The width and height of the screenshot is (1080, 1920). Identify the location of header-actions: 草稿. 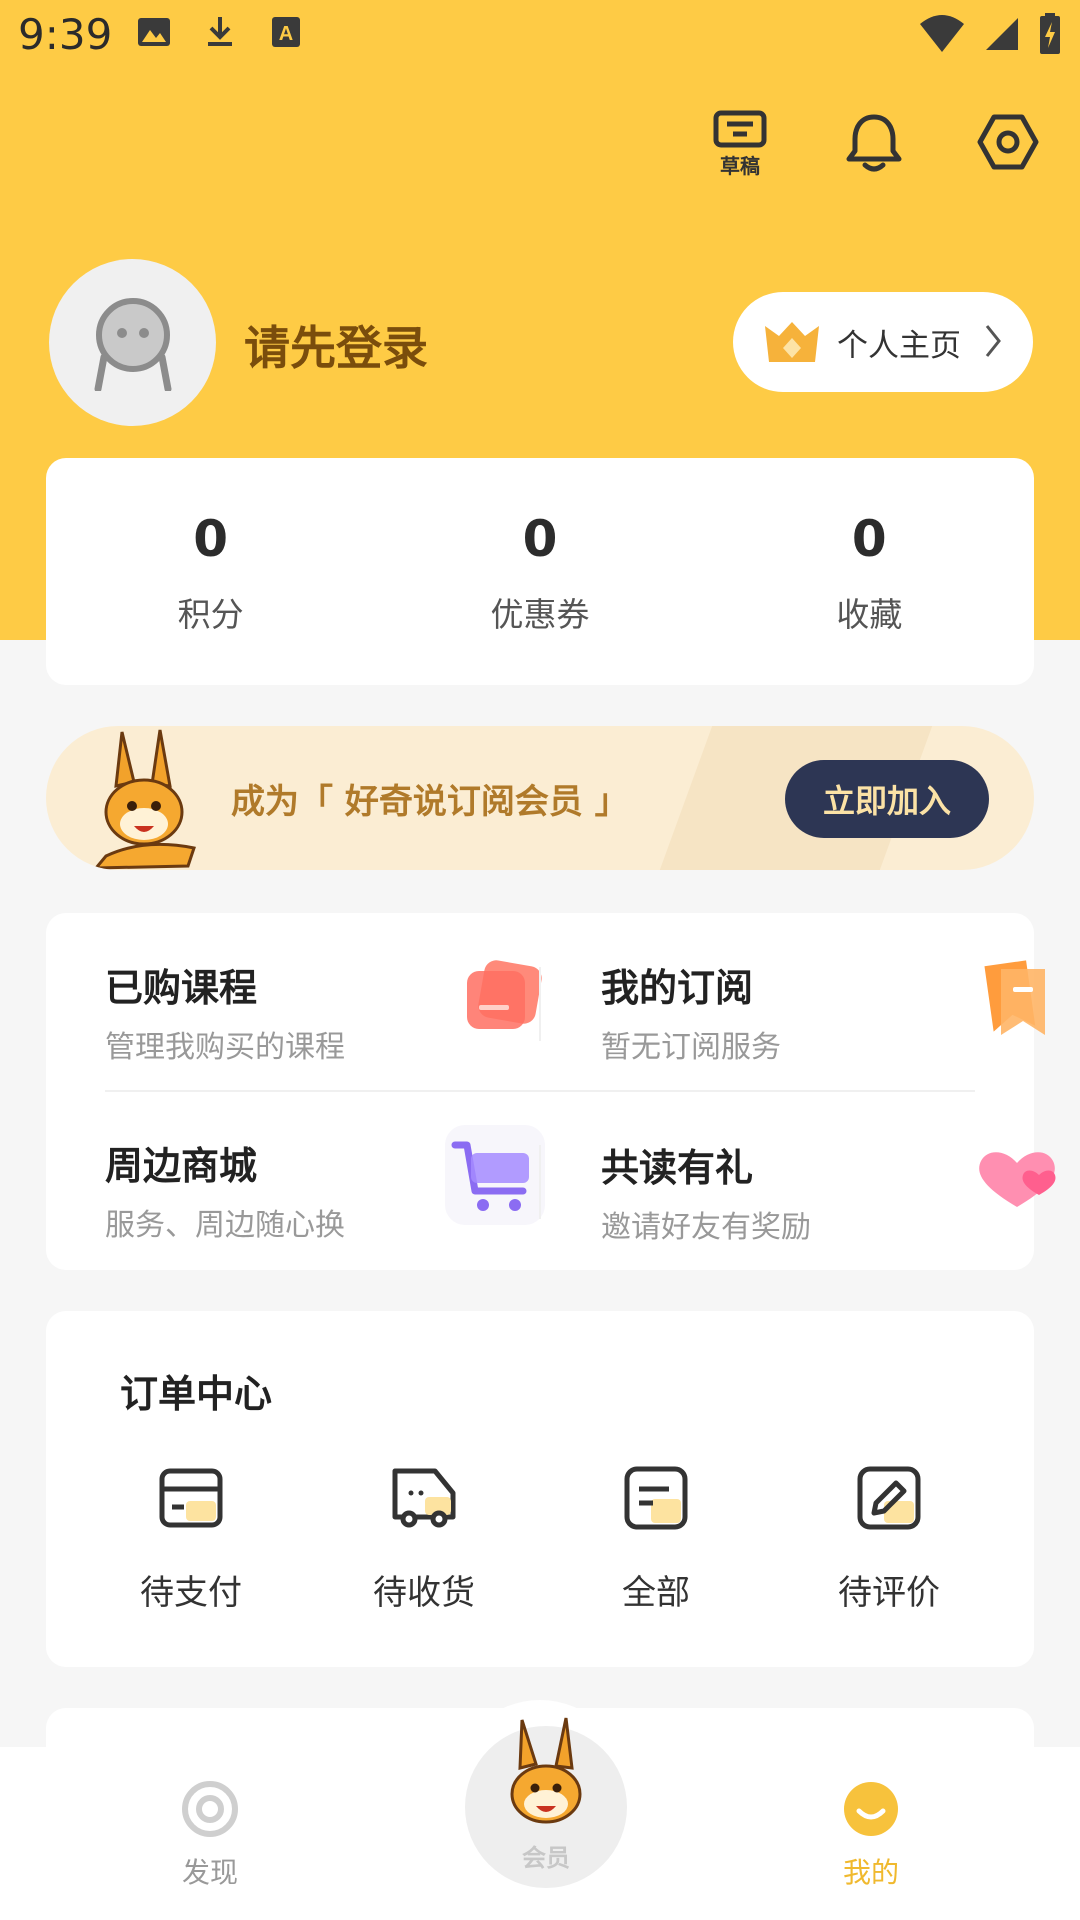
(874, 144).